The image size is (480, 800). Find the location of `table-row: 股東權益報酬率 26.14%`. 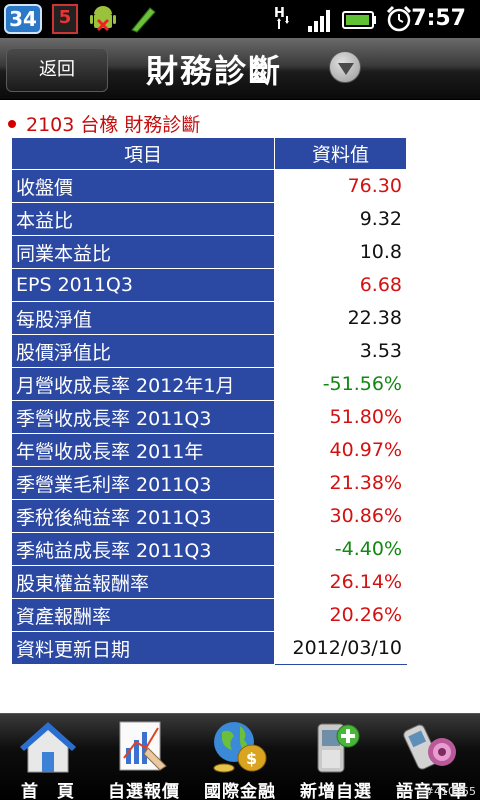

table-row: 股東權益報酬率 26.14% is located at coordinates (208, 582).